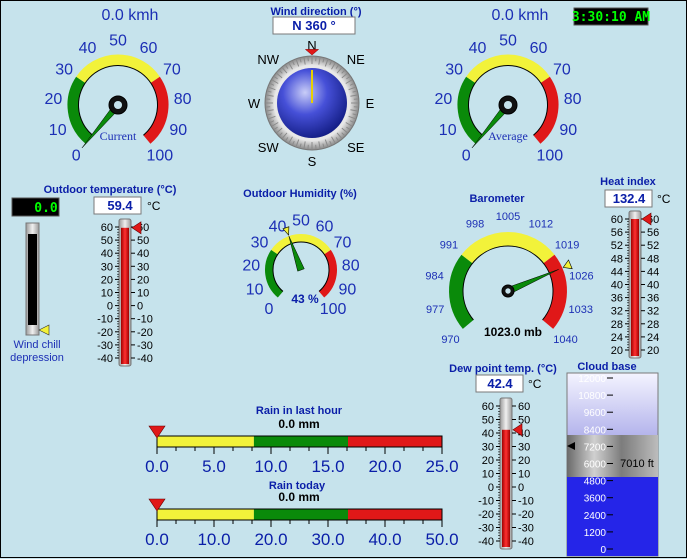  What do you see at coordinates (155, 110) in the screenshot?
I see `wind_current-scale-band-red` at bounding box center [155, 110].